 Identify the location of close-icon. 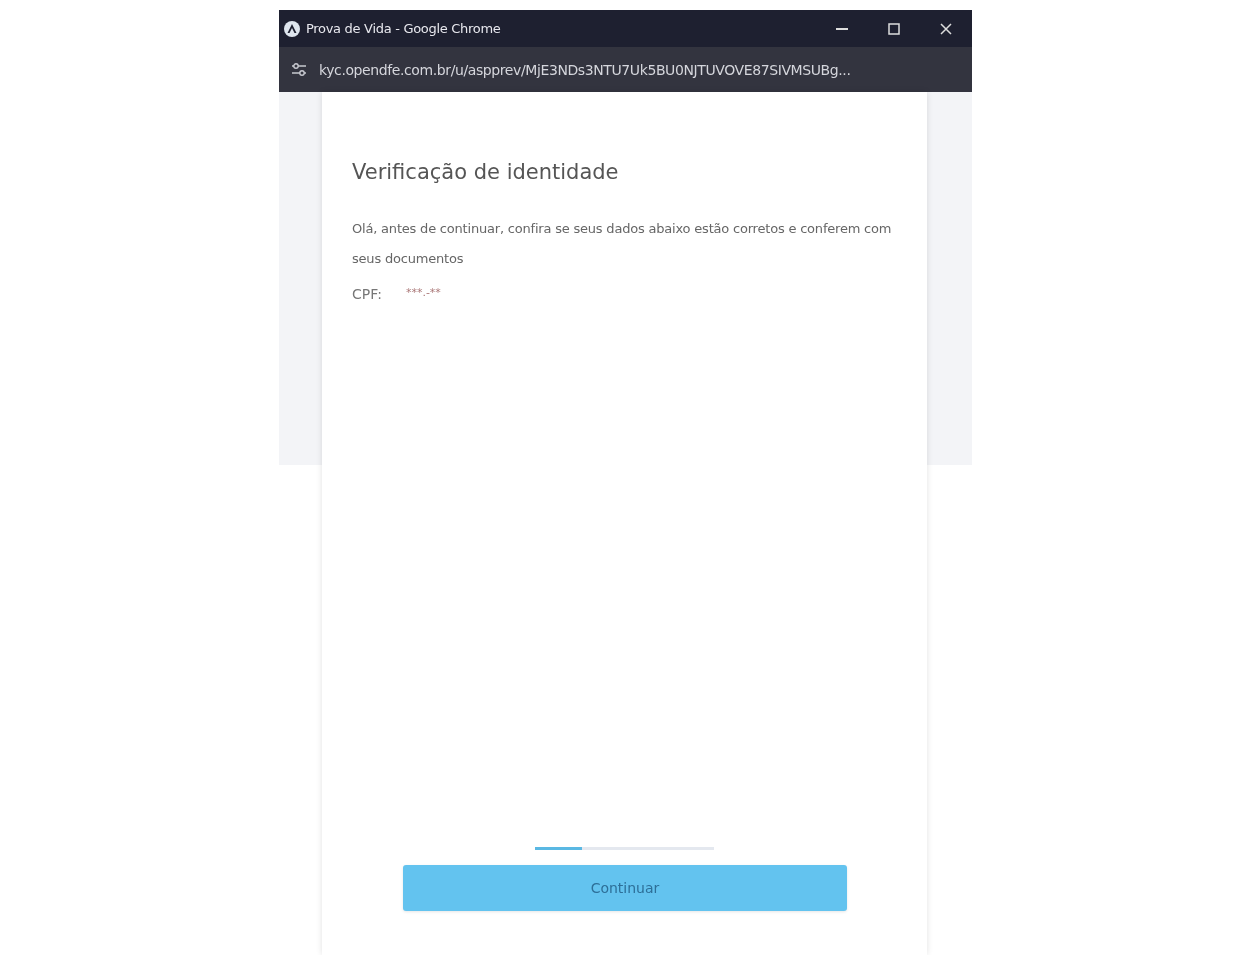
(946, 28).